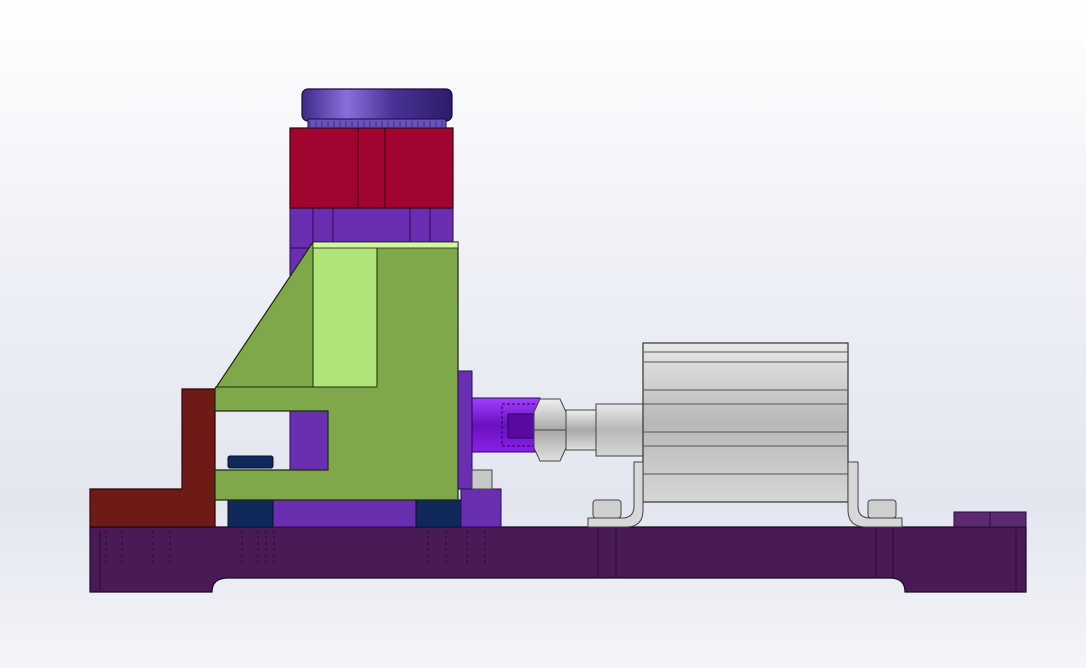  What do you see at coordinates (438, 513) in the screenshot?
I see `navy-spacer-right` at bounding box center [438, 513].